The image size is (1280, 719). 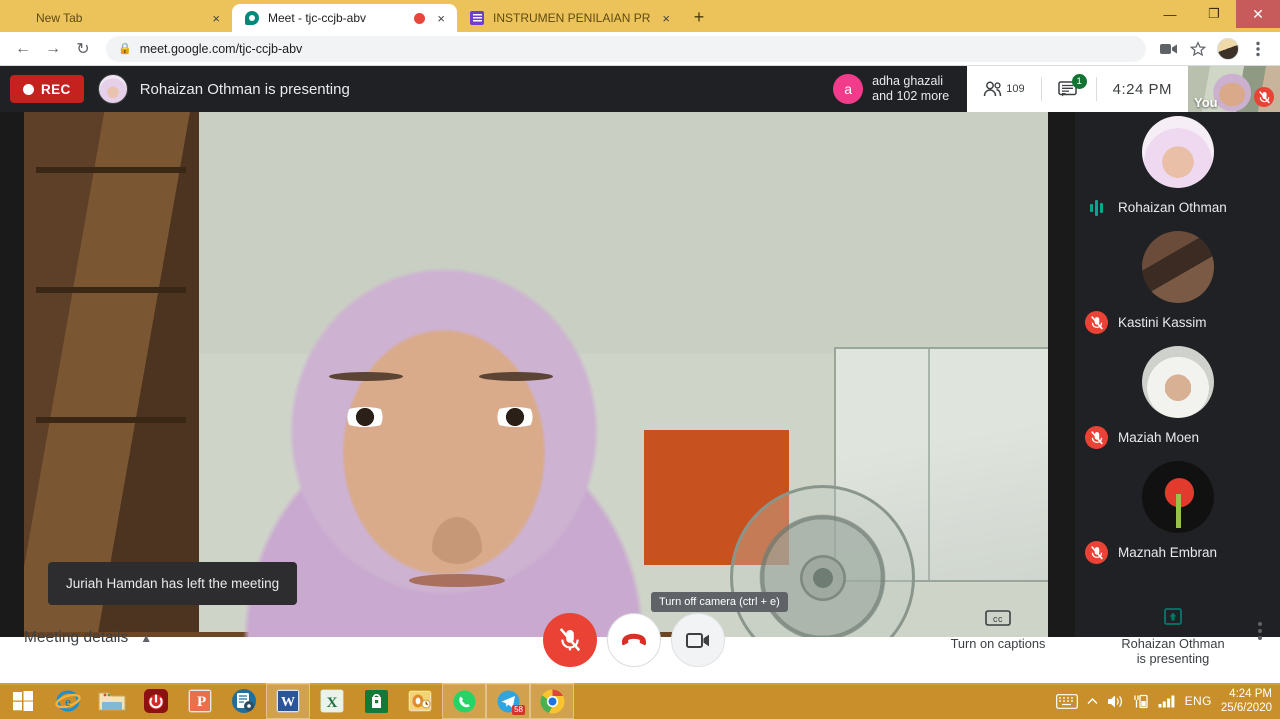 I want to click on self-view-mute-icon, so click(x=1264, y=97).